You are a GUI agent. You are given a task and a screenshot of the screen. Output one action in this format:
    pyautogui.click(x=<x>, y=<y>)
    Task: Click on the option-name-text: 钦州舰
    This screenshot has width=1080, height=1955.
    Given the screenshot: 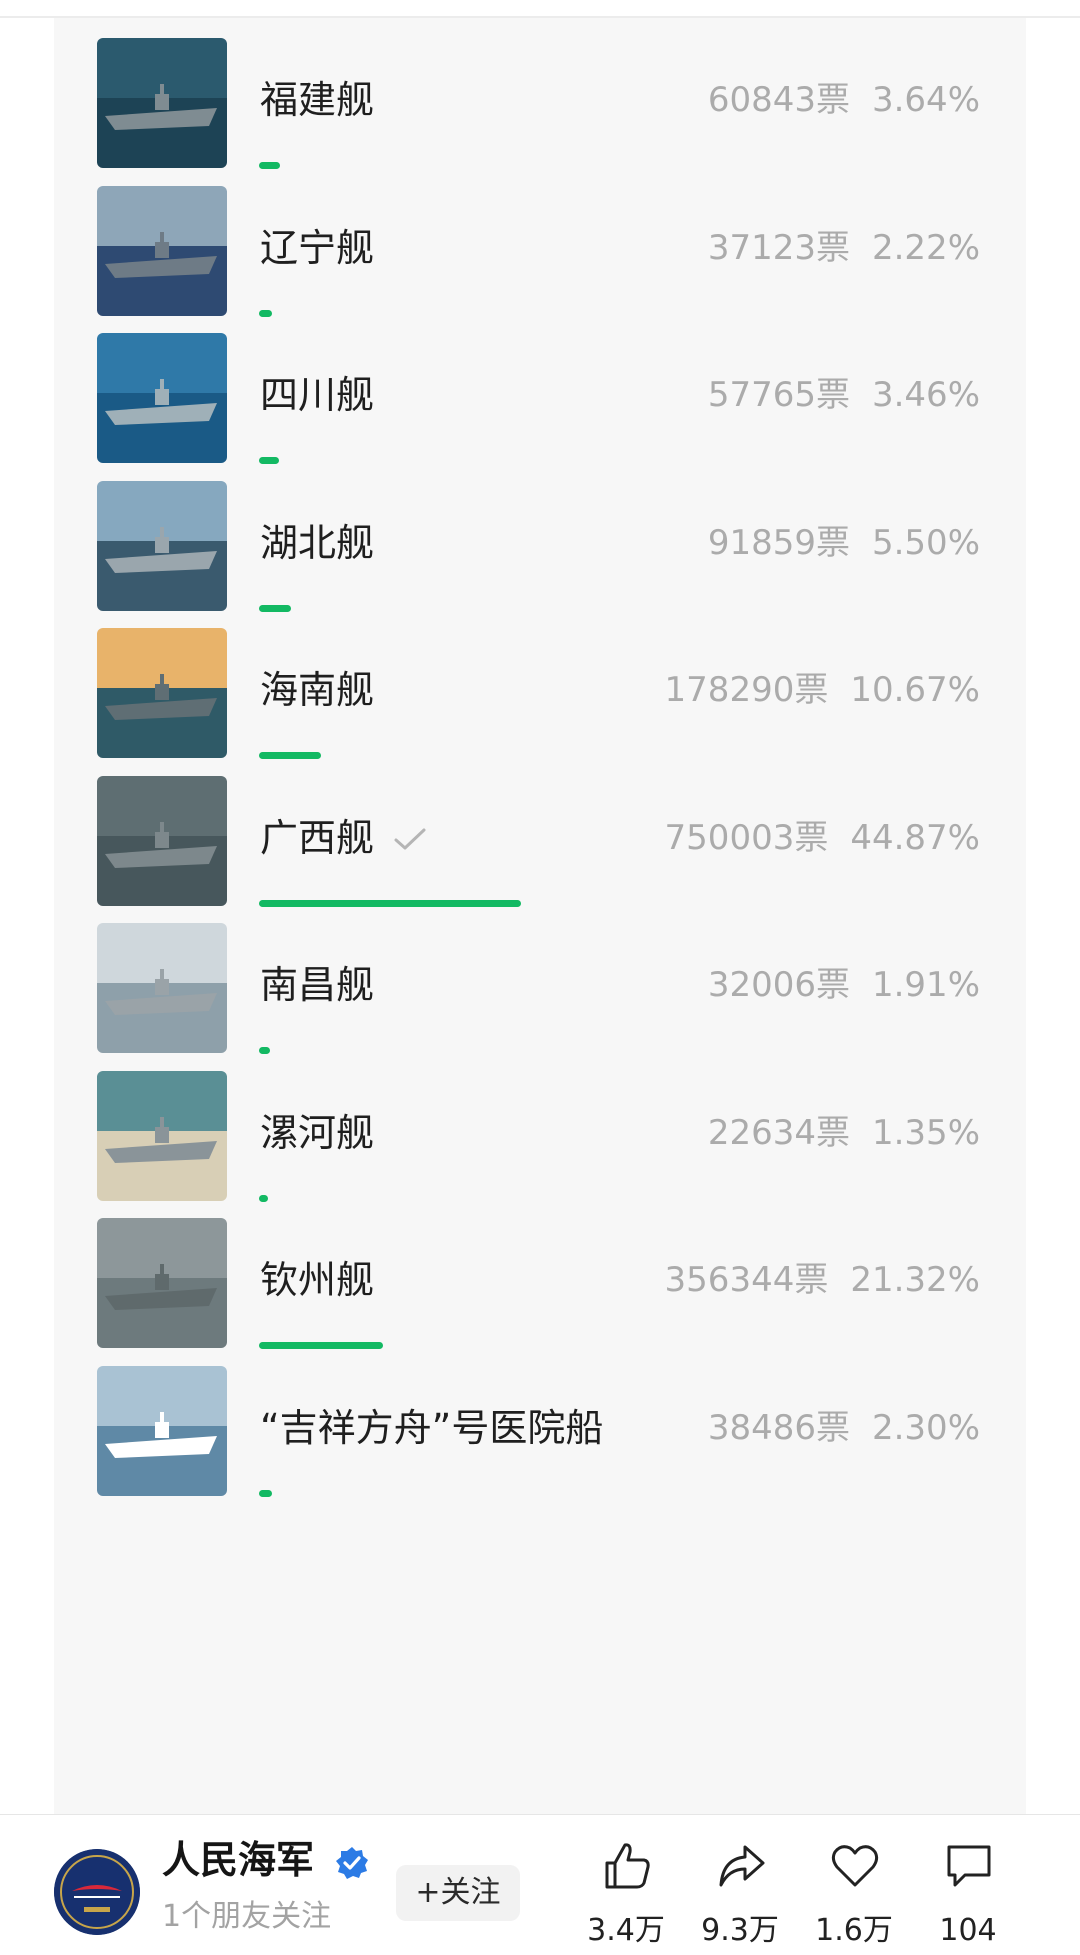 What is the action you would take?
    pyautogui.click(x=317, y=1280)
    